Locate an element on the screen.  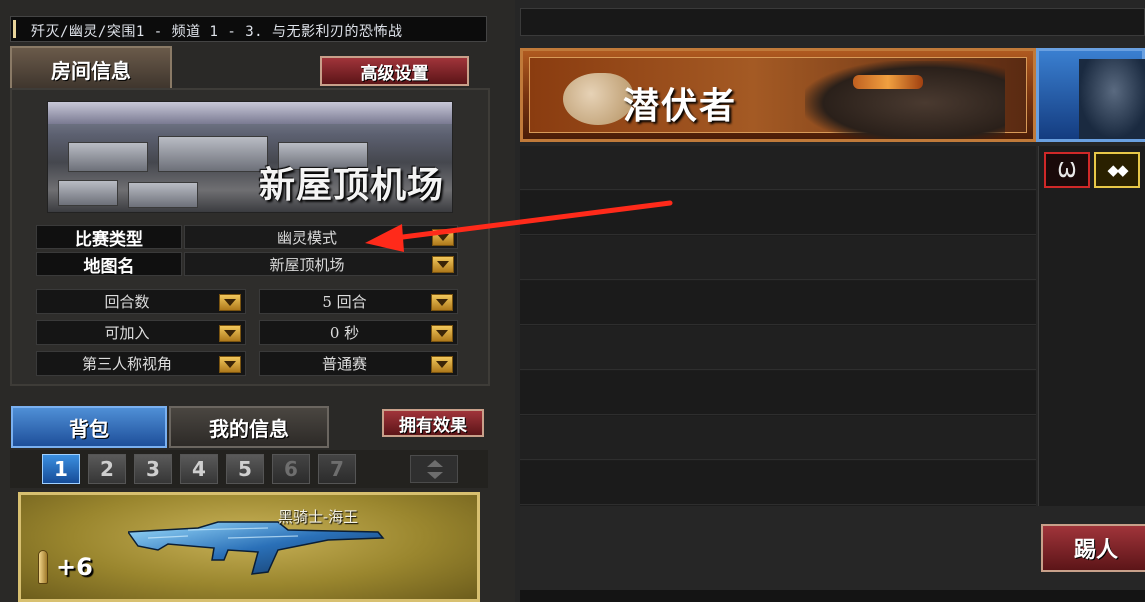
bag-page-7: 7 is located at coordinates (337, 469).